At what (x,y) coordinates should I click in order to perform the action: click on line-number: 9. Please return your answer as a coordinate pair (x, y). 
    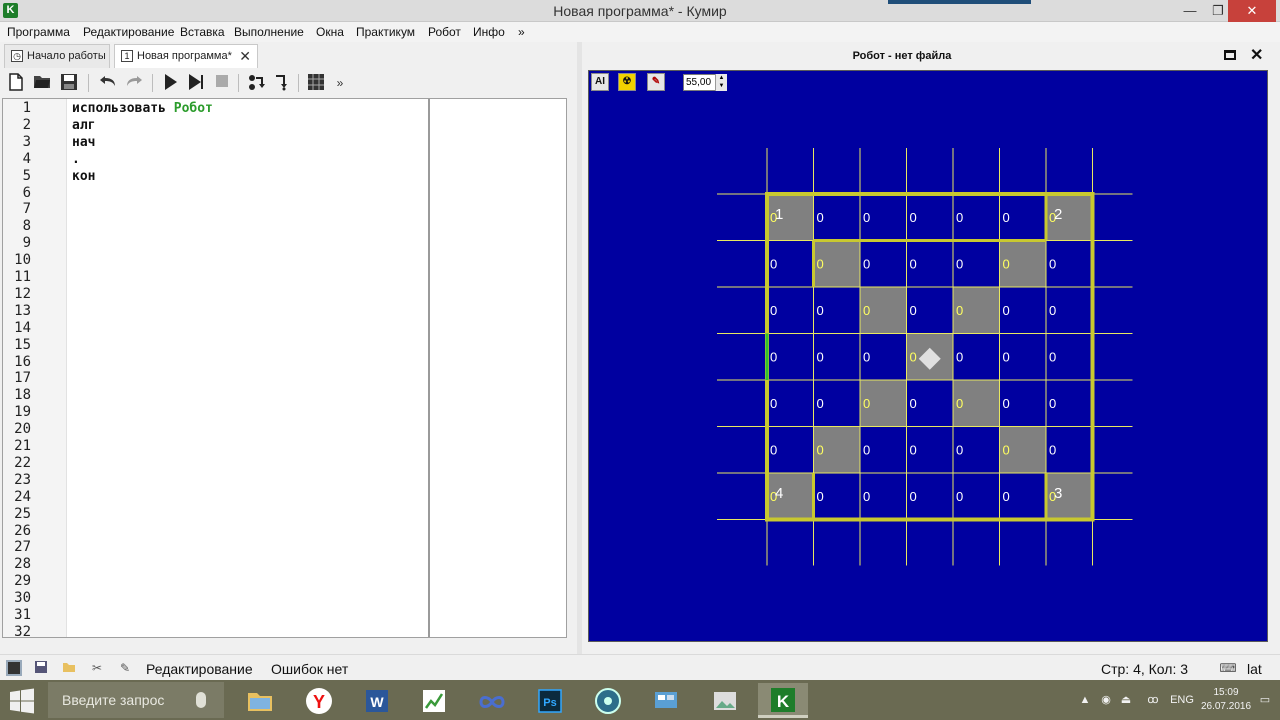
    Looking at the image, I should click on (26, 243).